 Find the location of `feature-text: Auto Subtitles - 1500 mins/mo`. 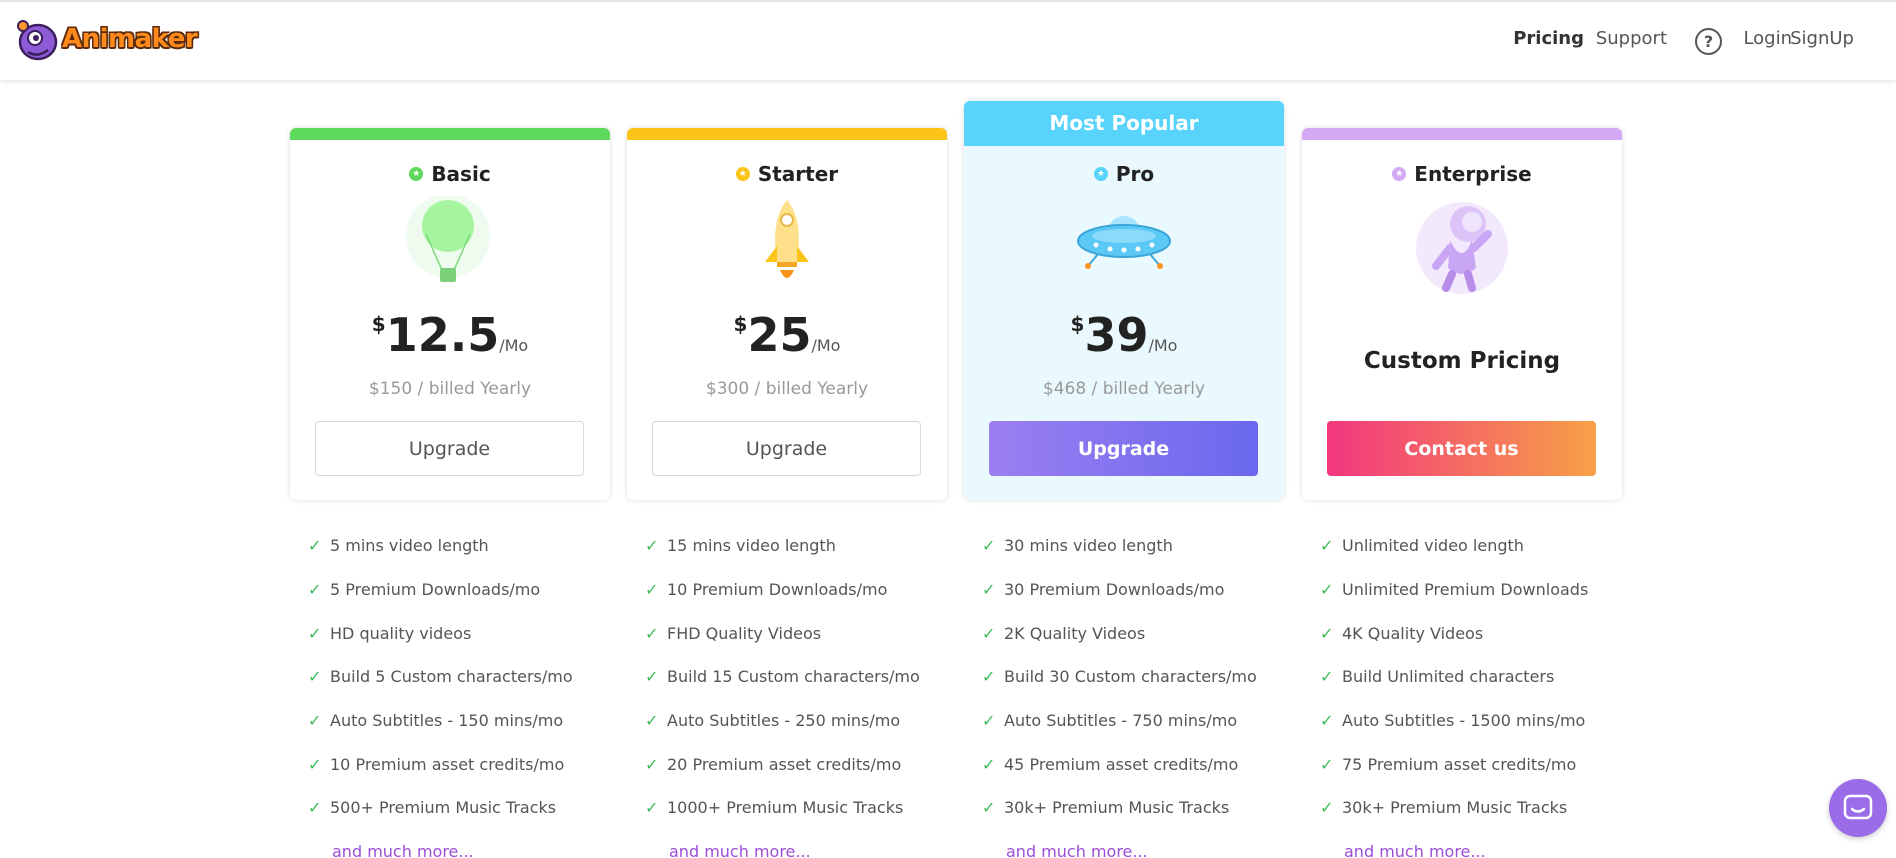

feature-text: Auto Subtitles - 1500 mins/mo is located at coordinates (1464, 721).